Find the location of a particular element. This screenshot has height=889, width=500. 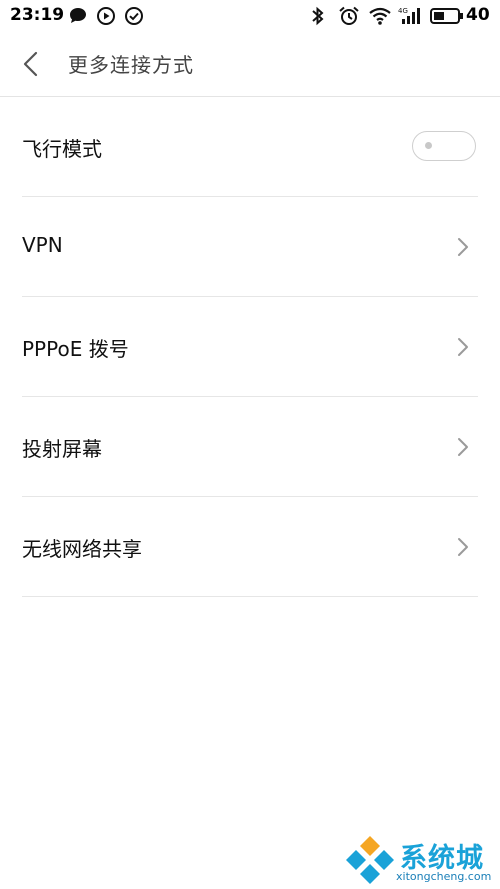

bluetooth-icon is located at coordinates (318, 16).